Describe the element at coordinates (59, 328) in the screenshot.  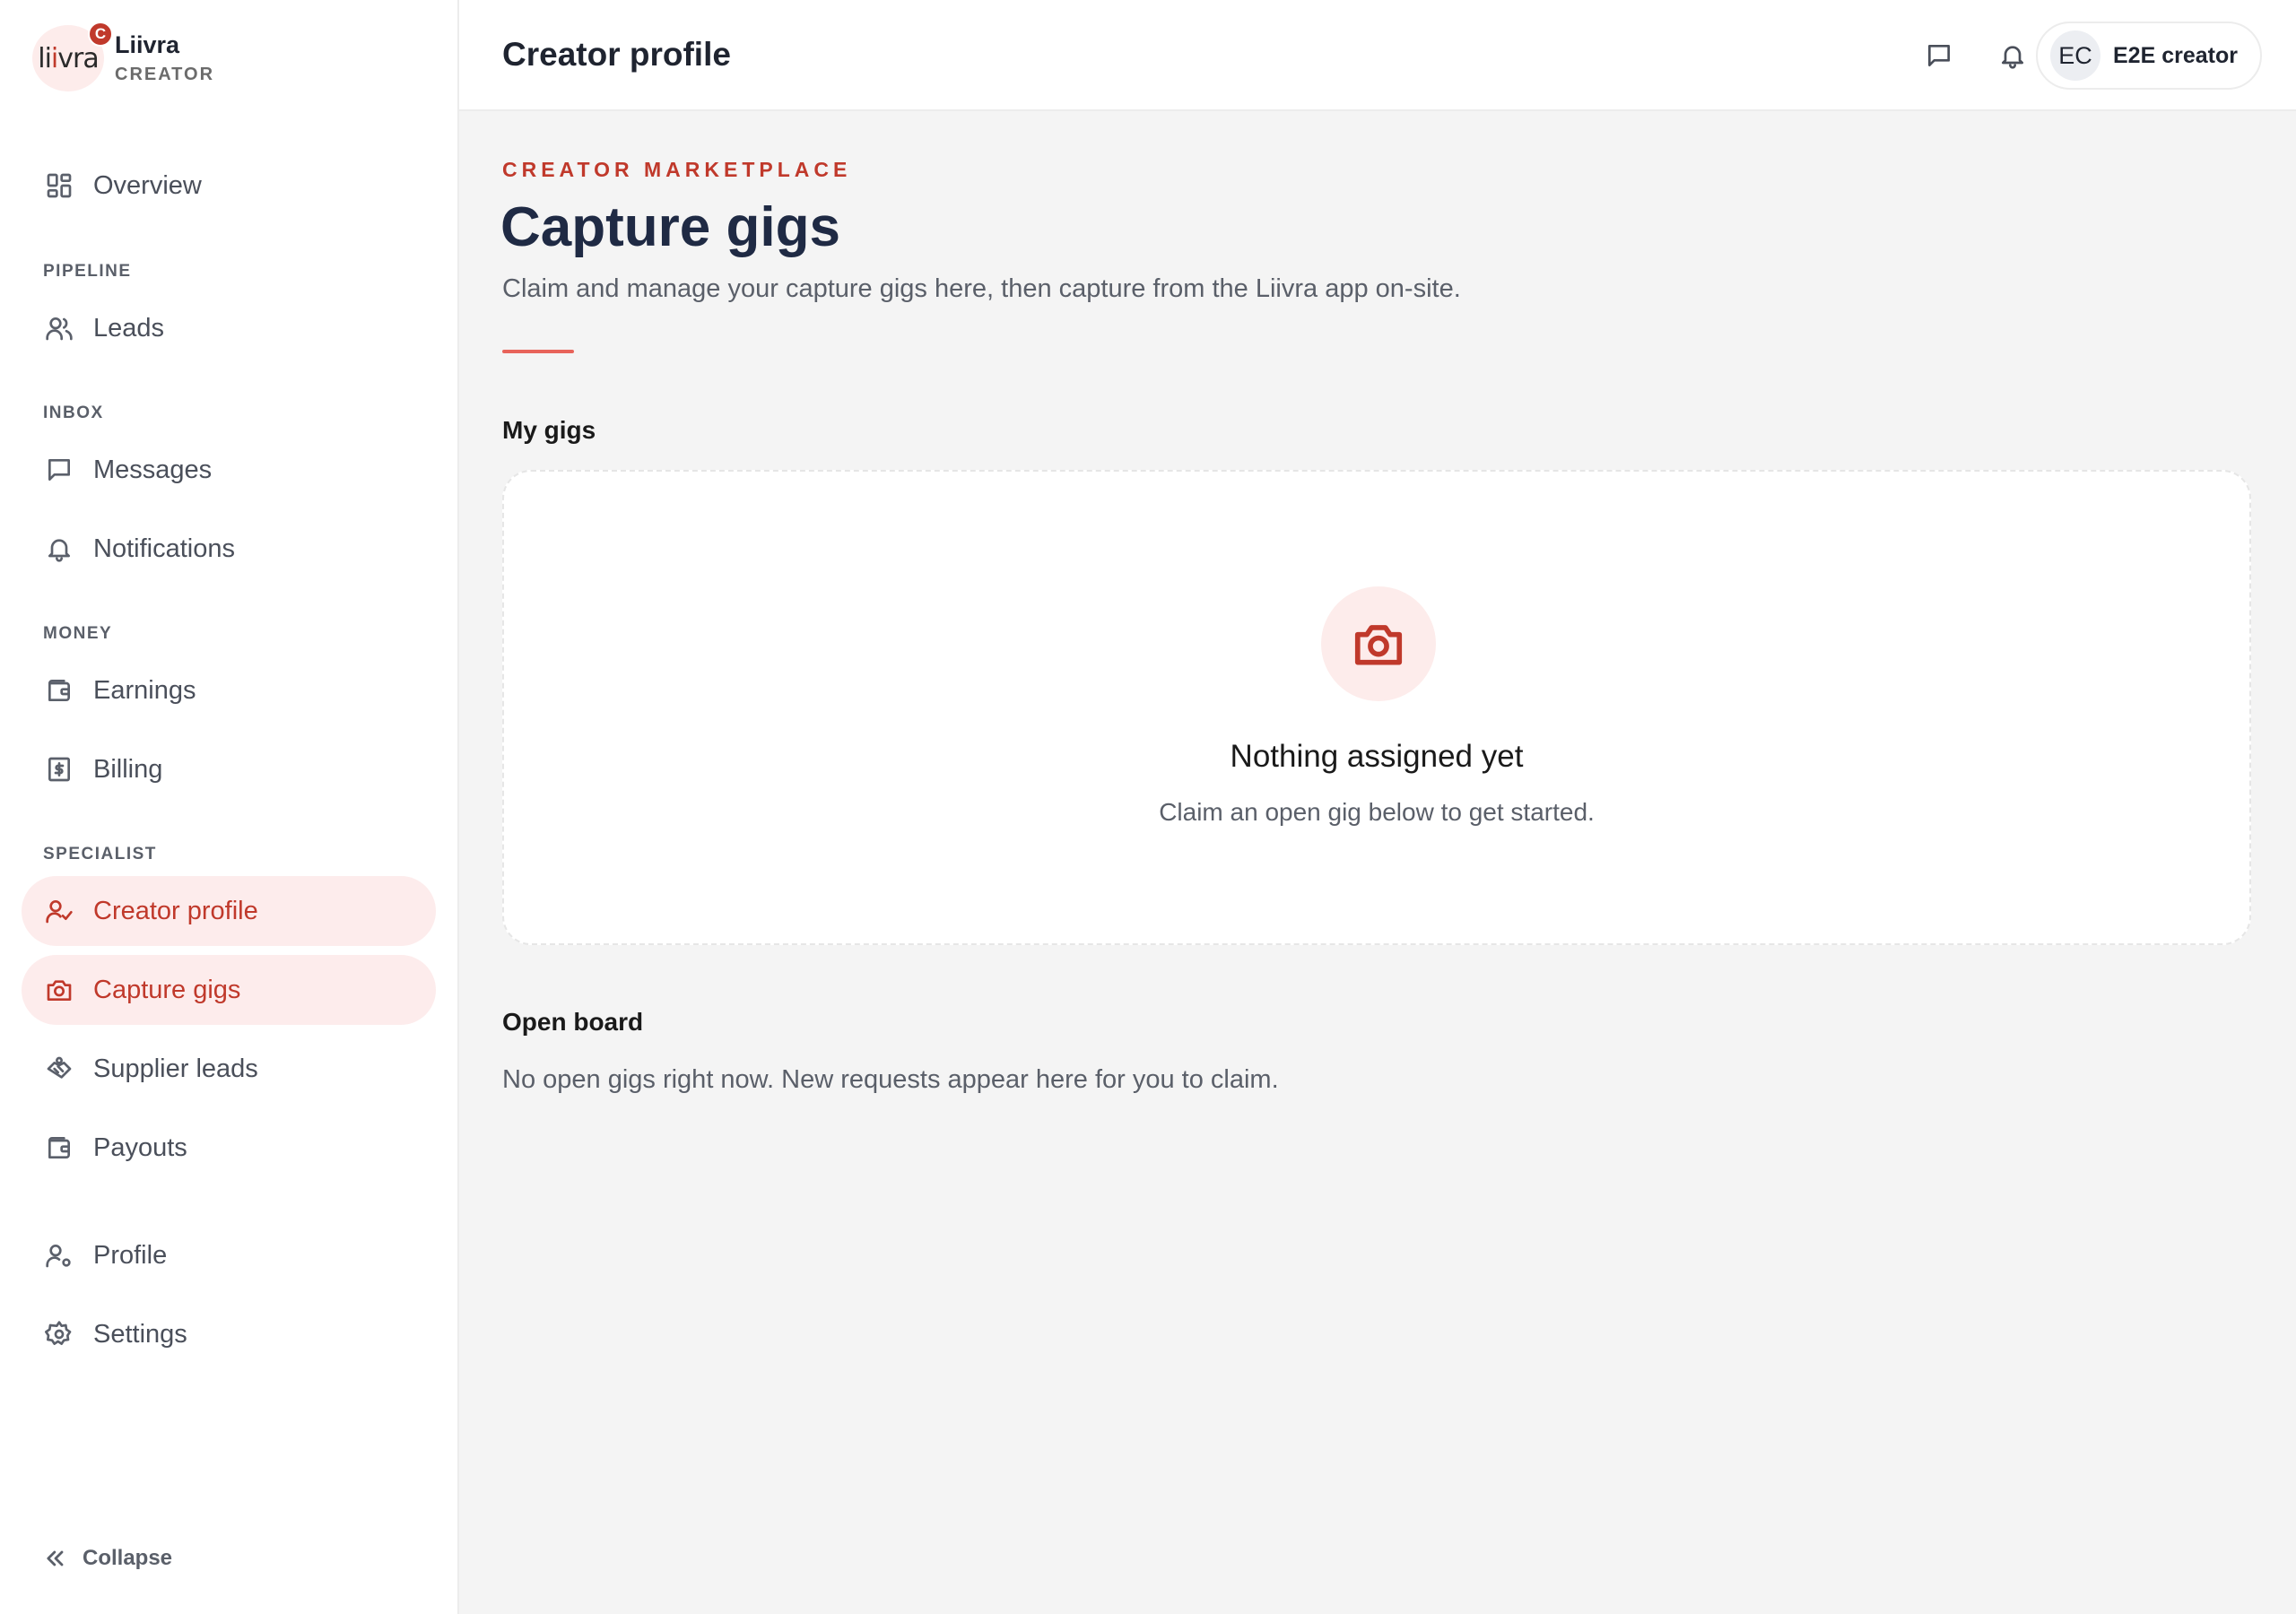
I see `users-icon` at that location.